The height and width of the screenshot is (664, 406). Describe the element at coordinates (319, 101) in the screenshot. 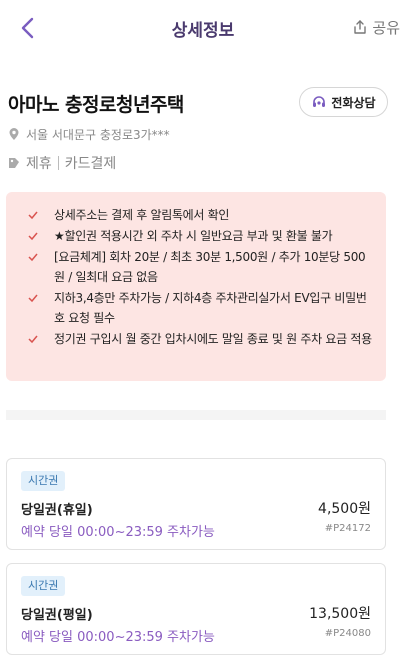

I see `headset-icon` at that location.